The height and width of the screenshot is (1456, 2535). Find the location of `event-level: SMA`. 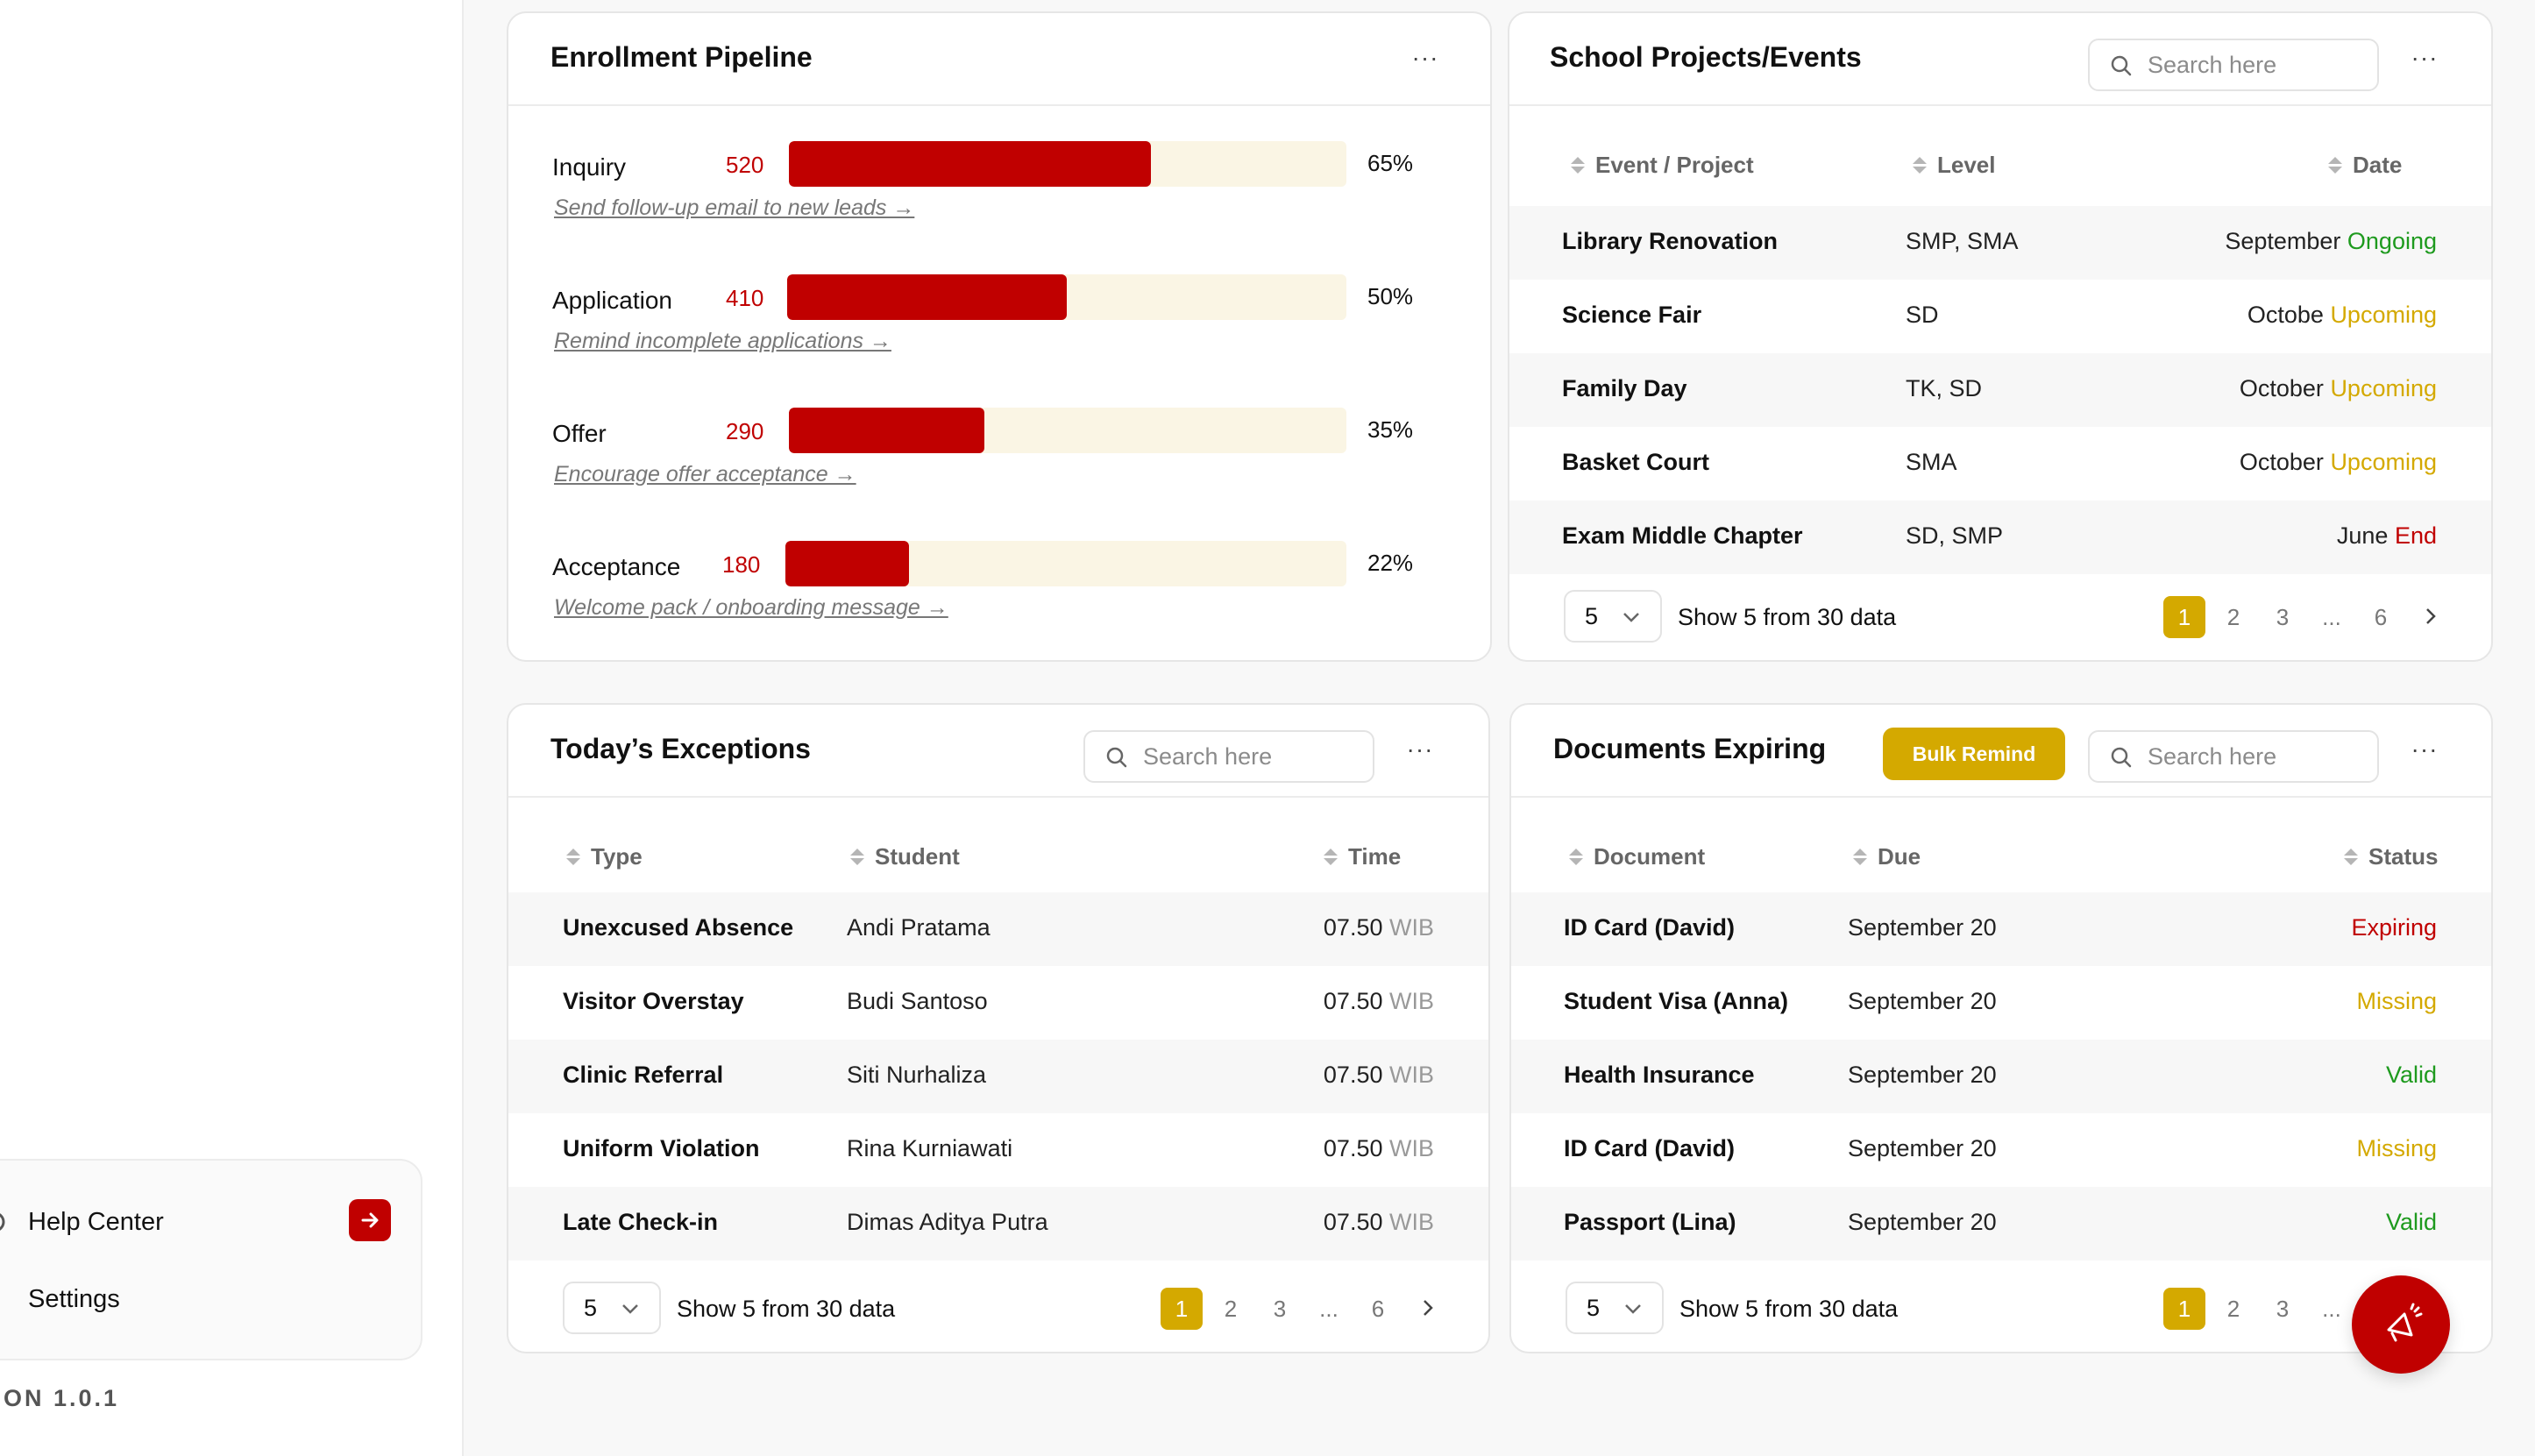

event-level: SMA is located at coordinates (1931, 462).